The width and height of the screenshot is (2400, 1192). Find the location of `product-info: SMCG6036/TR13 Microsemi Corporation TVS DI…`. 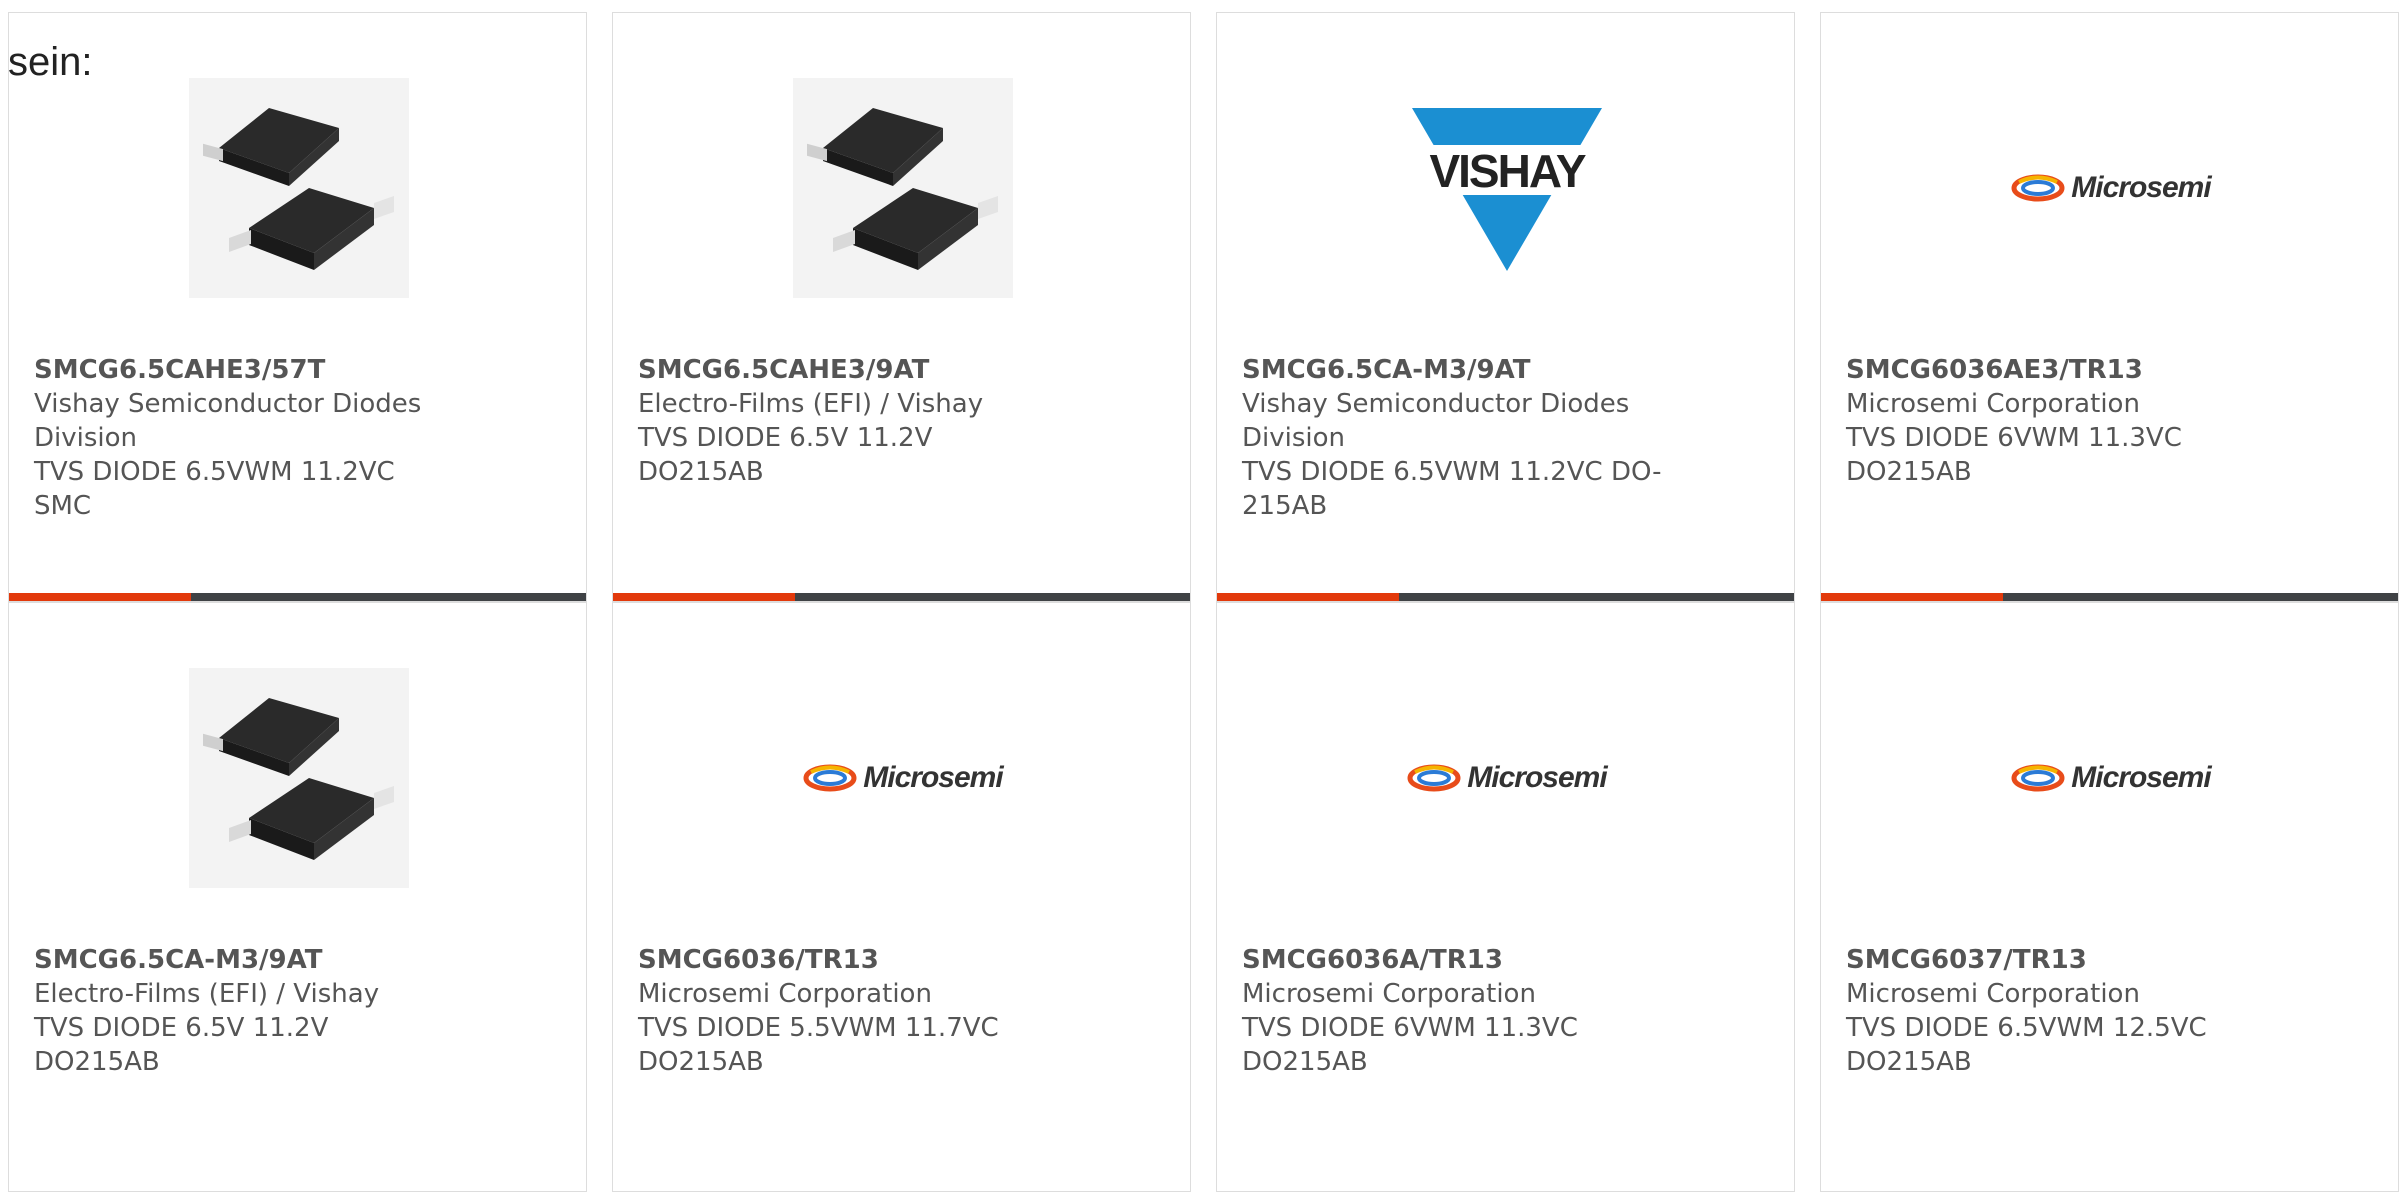

product-info: SMCG6036/TR13 Microsemi Corporation TVS DI… is located at coordinates (848, 1011).